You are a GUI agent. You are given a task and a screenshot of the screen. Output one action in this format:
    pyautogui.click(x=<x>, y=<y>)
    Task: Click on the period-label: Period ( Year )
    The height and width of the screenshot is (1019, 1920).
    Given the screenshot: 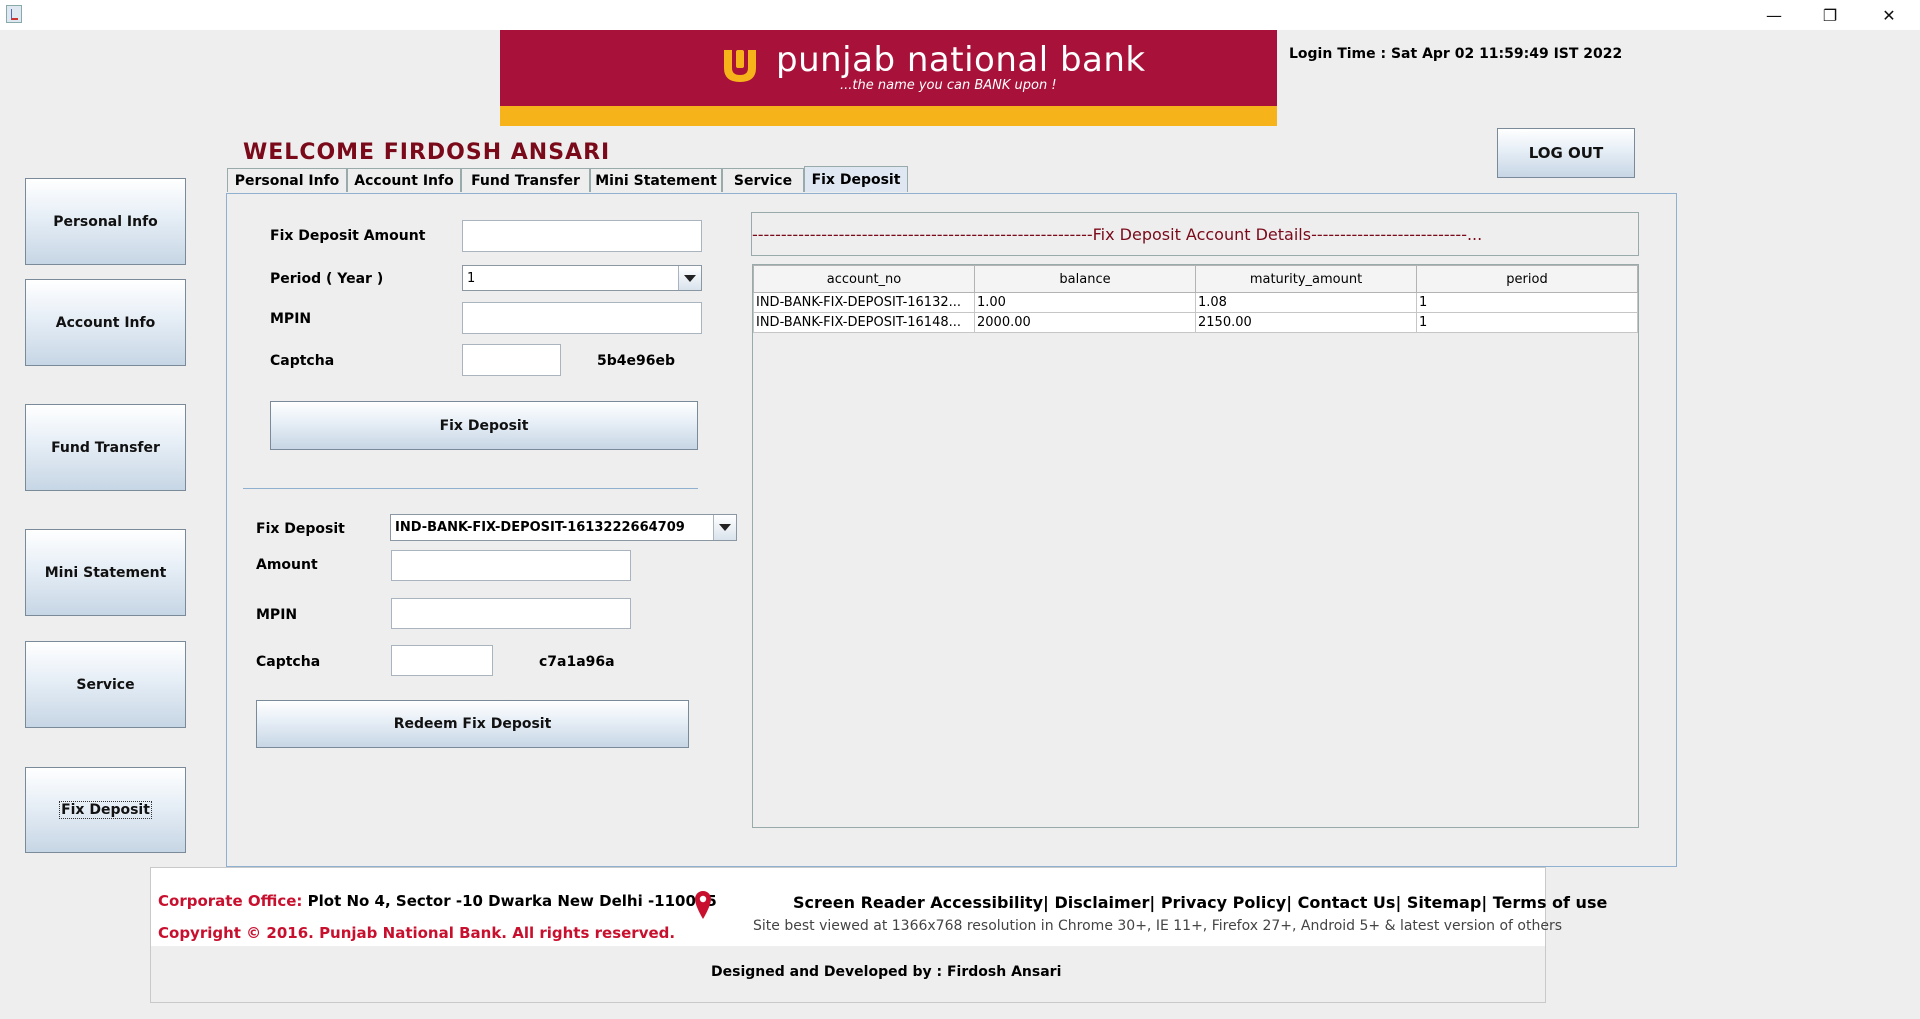 What is the action you would take?
    pyautogui.click(x=327, y=279)
    